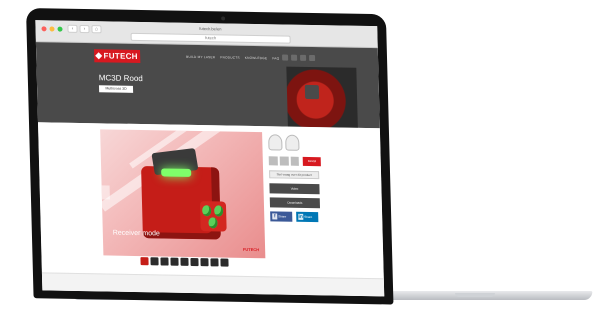  What do you see at coordinates (285, 57) in the screenshot?
I see `search-icon` at bounding box center [285, 57].